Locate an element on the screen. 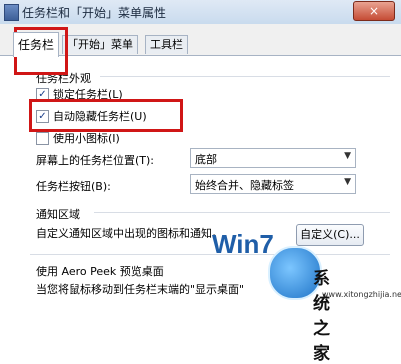 Image resolution: width=401 pixels, height=364 pixels. small-icons-label: 使用小图标(I) is located at coordinates (86, 138).